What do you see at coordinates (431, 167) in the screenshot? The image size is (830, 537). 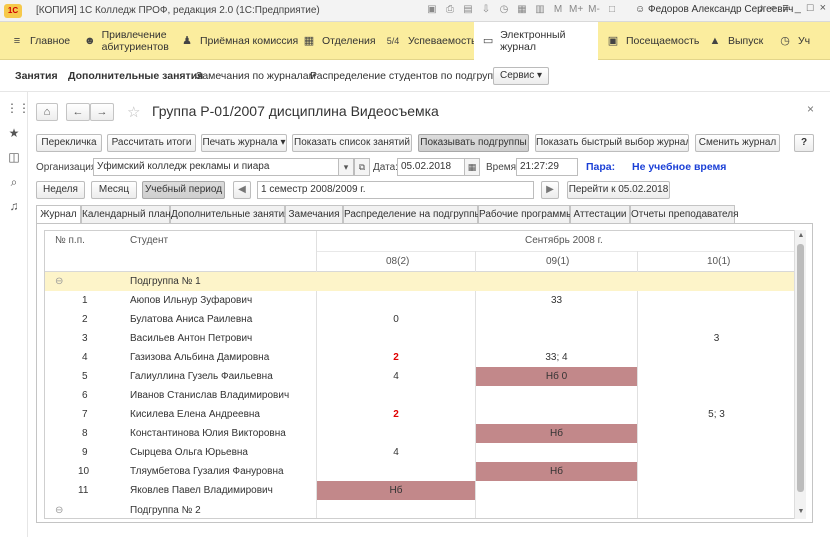 I see `date-field: 05.02.2018` at bounding box center [431, 167].